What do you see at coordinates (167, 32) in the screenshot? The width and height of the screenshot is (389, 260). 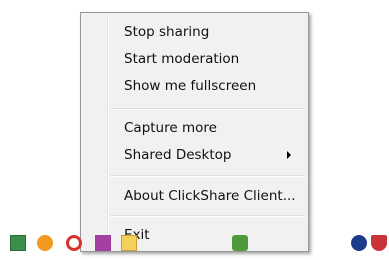 I see `menu-item-label: Stop sharing` at bounding box center [167, 32].